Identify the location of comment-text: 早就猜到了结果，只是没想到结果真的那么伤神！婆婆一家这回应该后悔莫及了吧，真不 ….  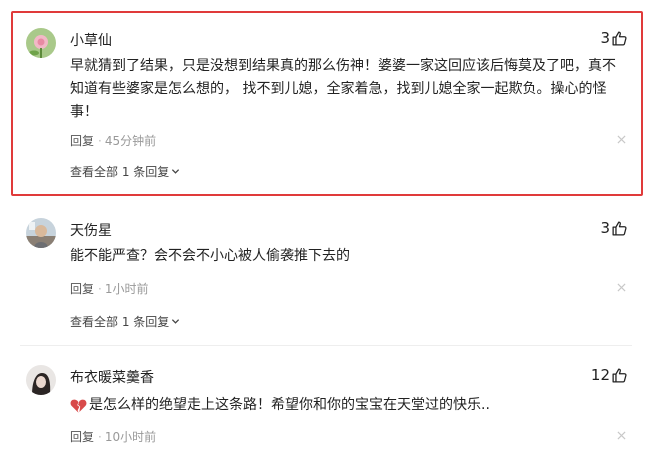
(343, 89).